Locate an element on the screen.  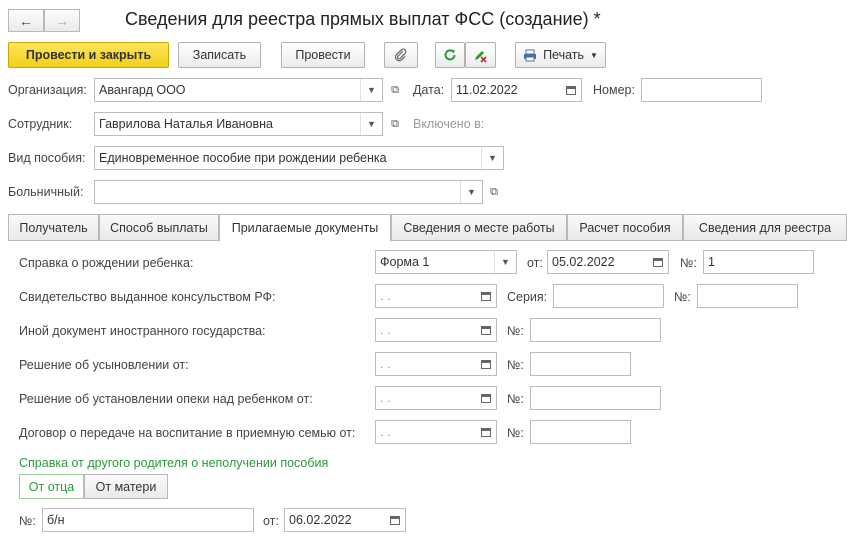
refresh-icon is located at coordinates (450, 55).